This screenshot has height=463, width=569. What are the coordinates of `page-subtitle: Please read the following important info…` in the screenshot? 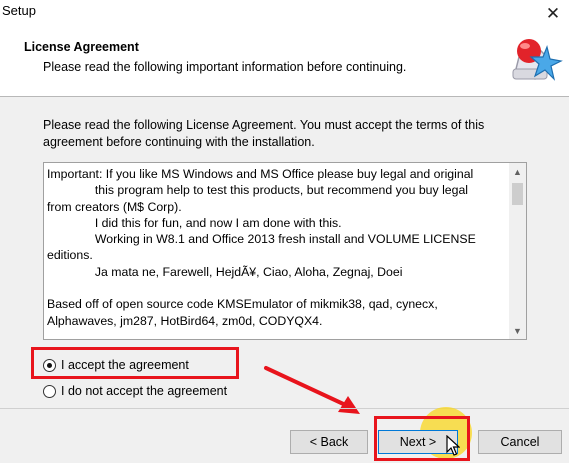 It's located at (225, 67).